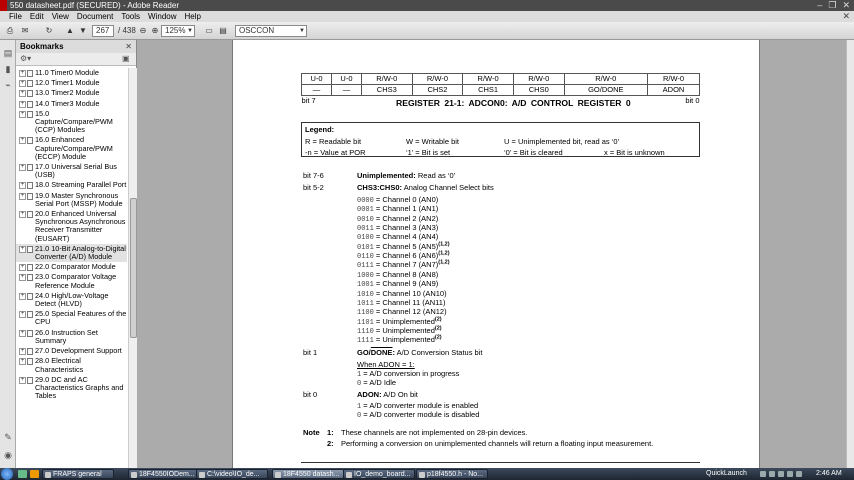 The image size is (854, 480). What do you see at coordinates (8, 85) in the screenshot?
I see `attachments-icon: ⌁` at bounding box center [8, 85].